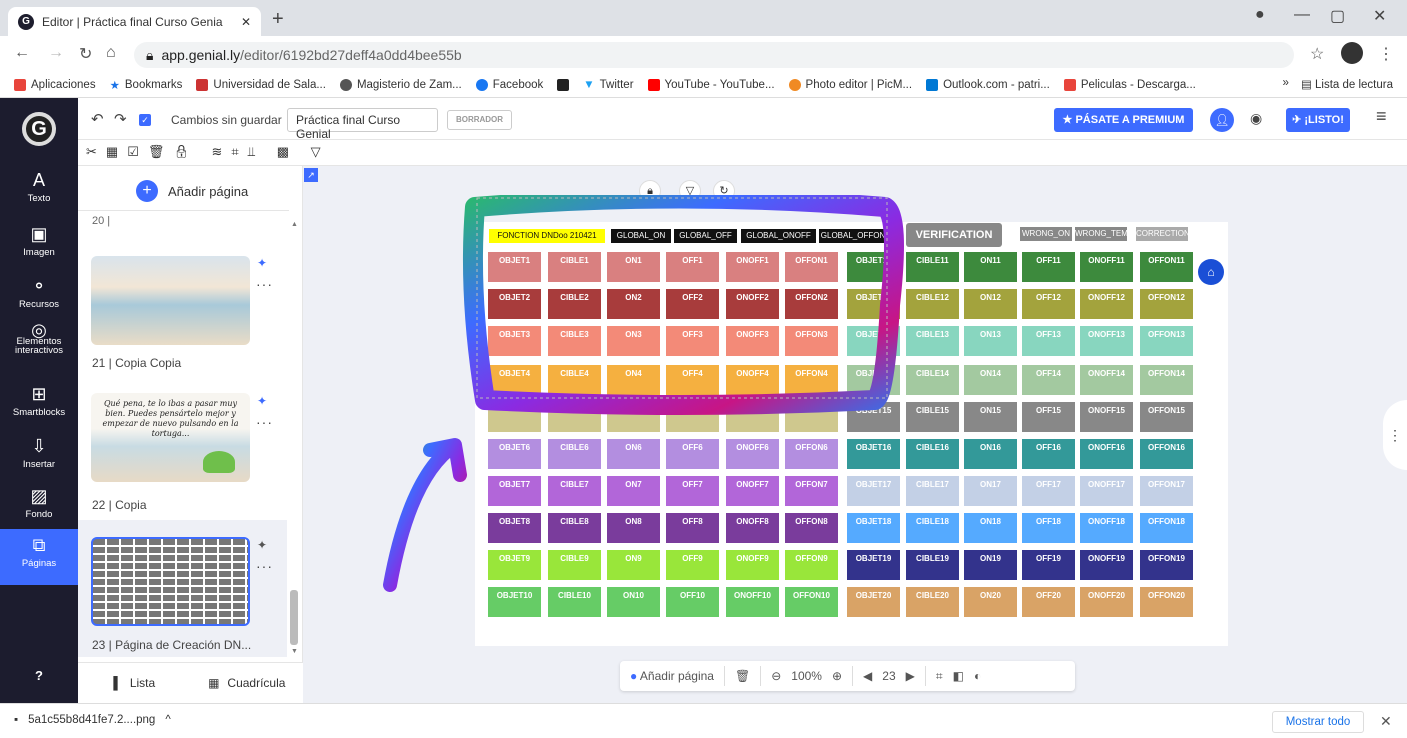 The width and height of the screenshot is (1407, 738). What do you see at coordinates (990, 454) in the screenshot?
I see `grid-cell: ON16` at bounding box center [990, 454].